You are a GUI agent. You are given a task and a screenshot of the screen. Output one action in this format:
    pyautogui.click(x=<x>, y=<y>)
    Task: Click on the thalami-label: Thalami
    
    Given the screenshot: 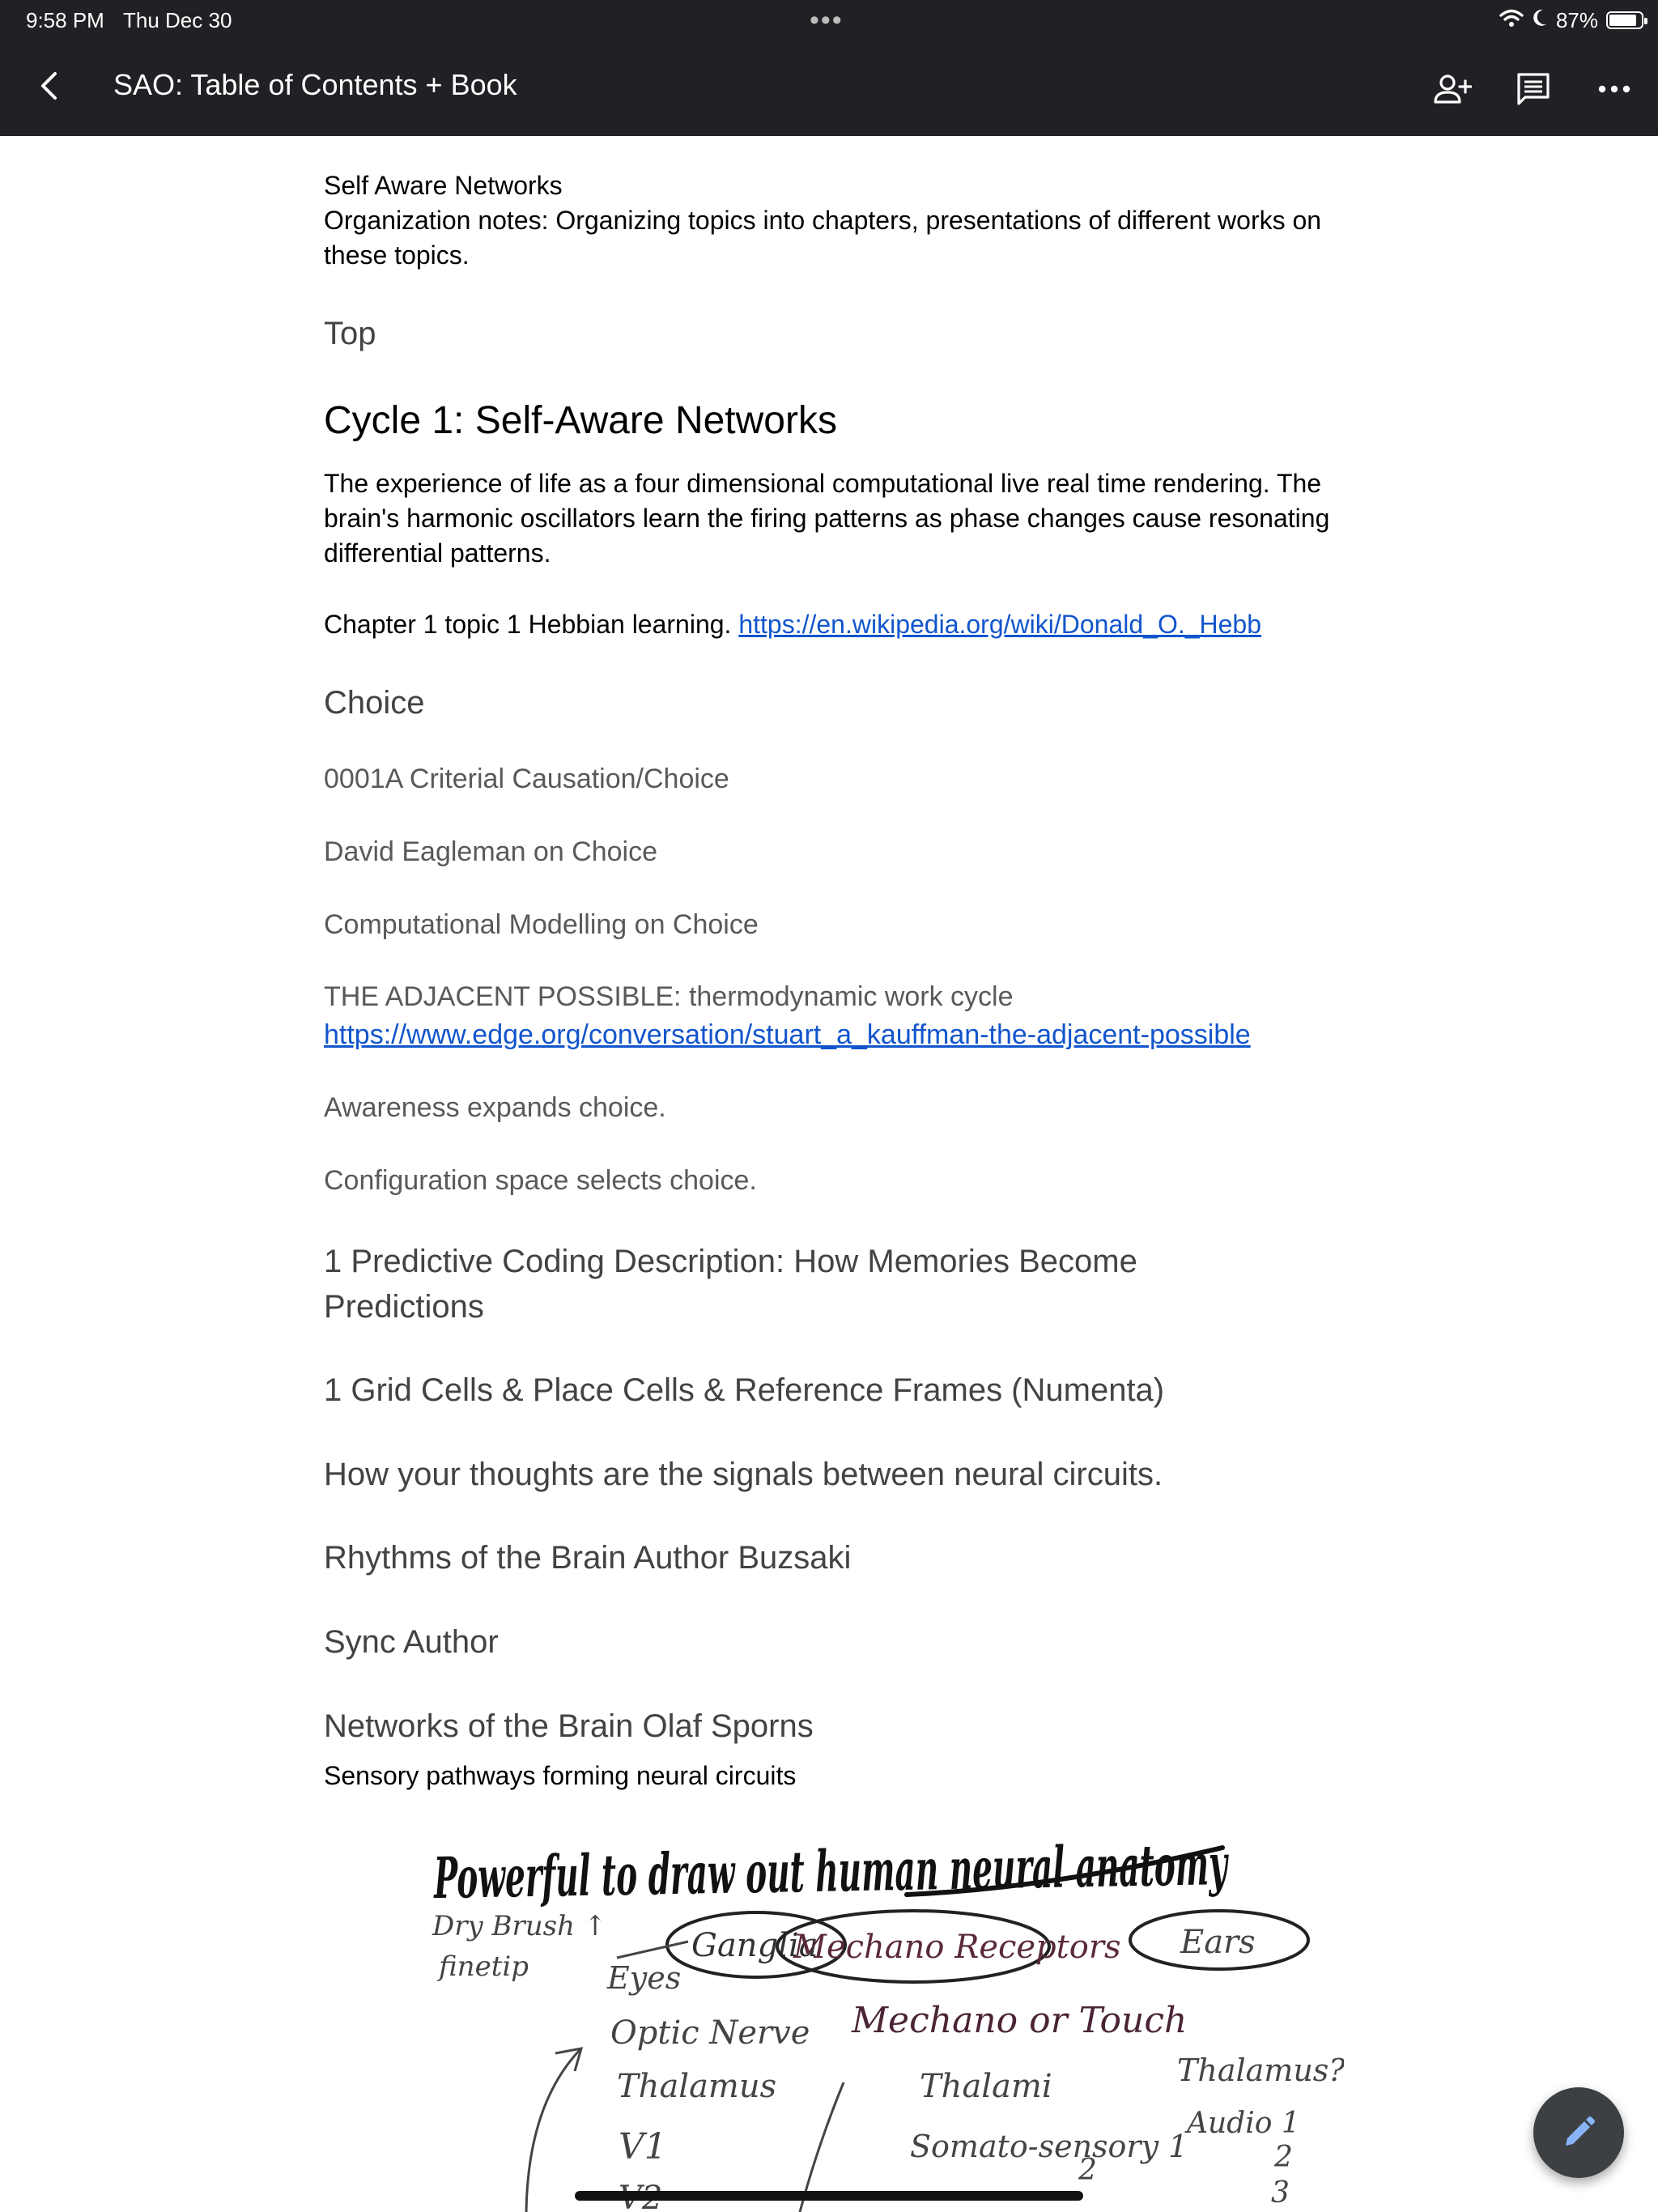 What is the action you would take?
    pyautogui.click(x=986, y=2086)
    